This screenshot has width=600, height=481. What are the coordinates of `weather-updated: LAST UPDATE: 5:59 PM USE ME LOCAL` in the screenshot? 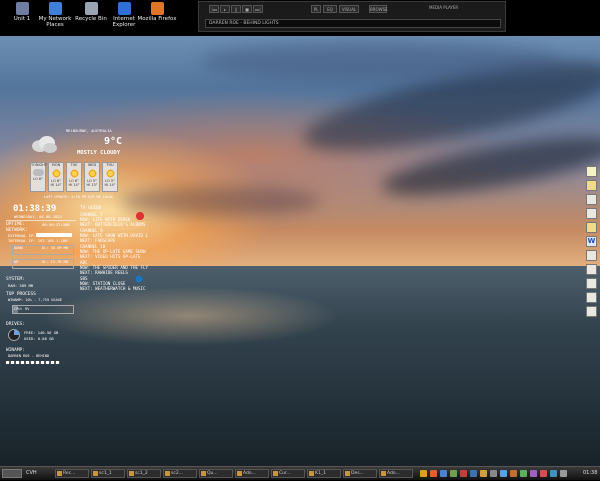 It's located at (79, 197).